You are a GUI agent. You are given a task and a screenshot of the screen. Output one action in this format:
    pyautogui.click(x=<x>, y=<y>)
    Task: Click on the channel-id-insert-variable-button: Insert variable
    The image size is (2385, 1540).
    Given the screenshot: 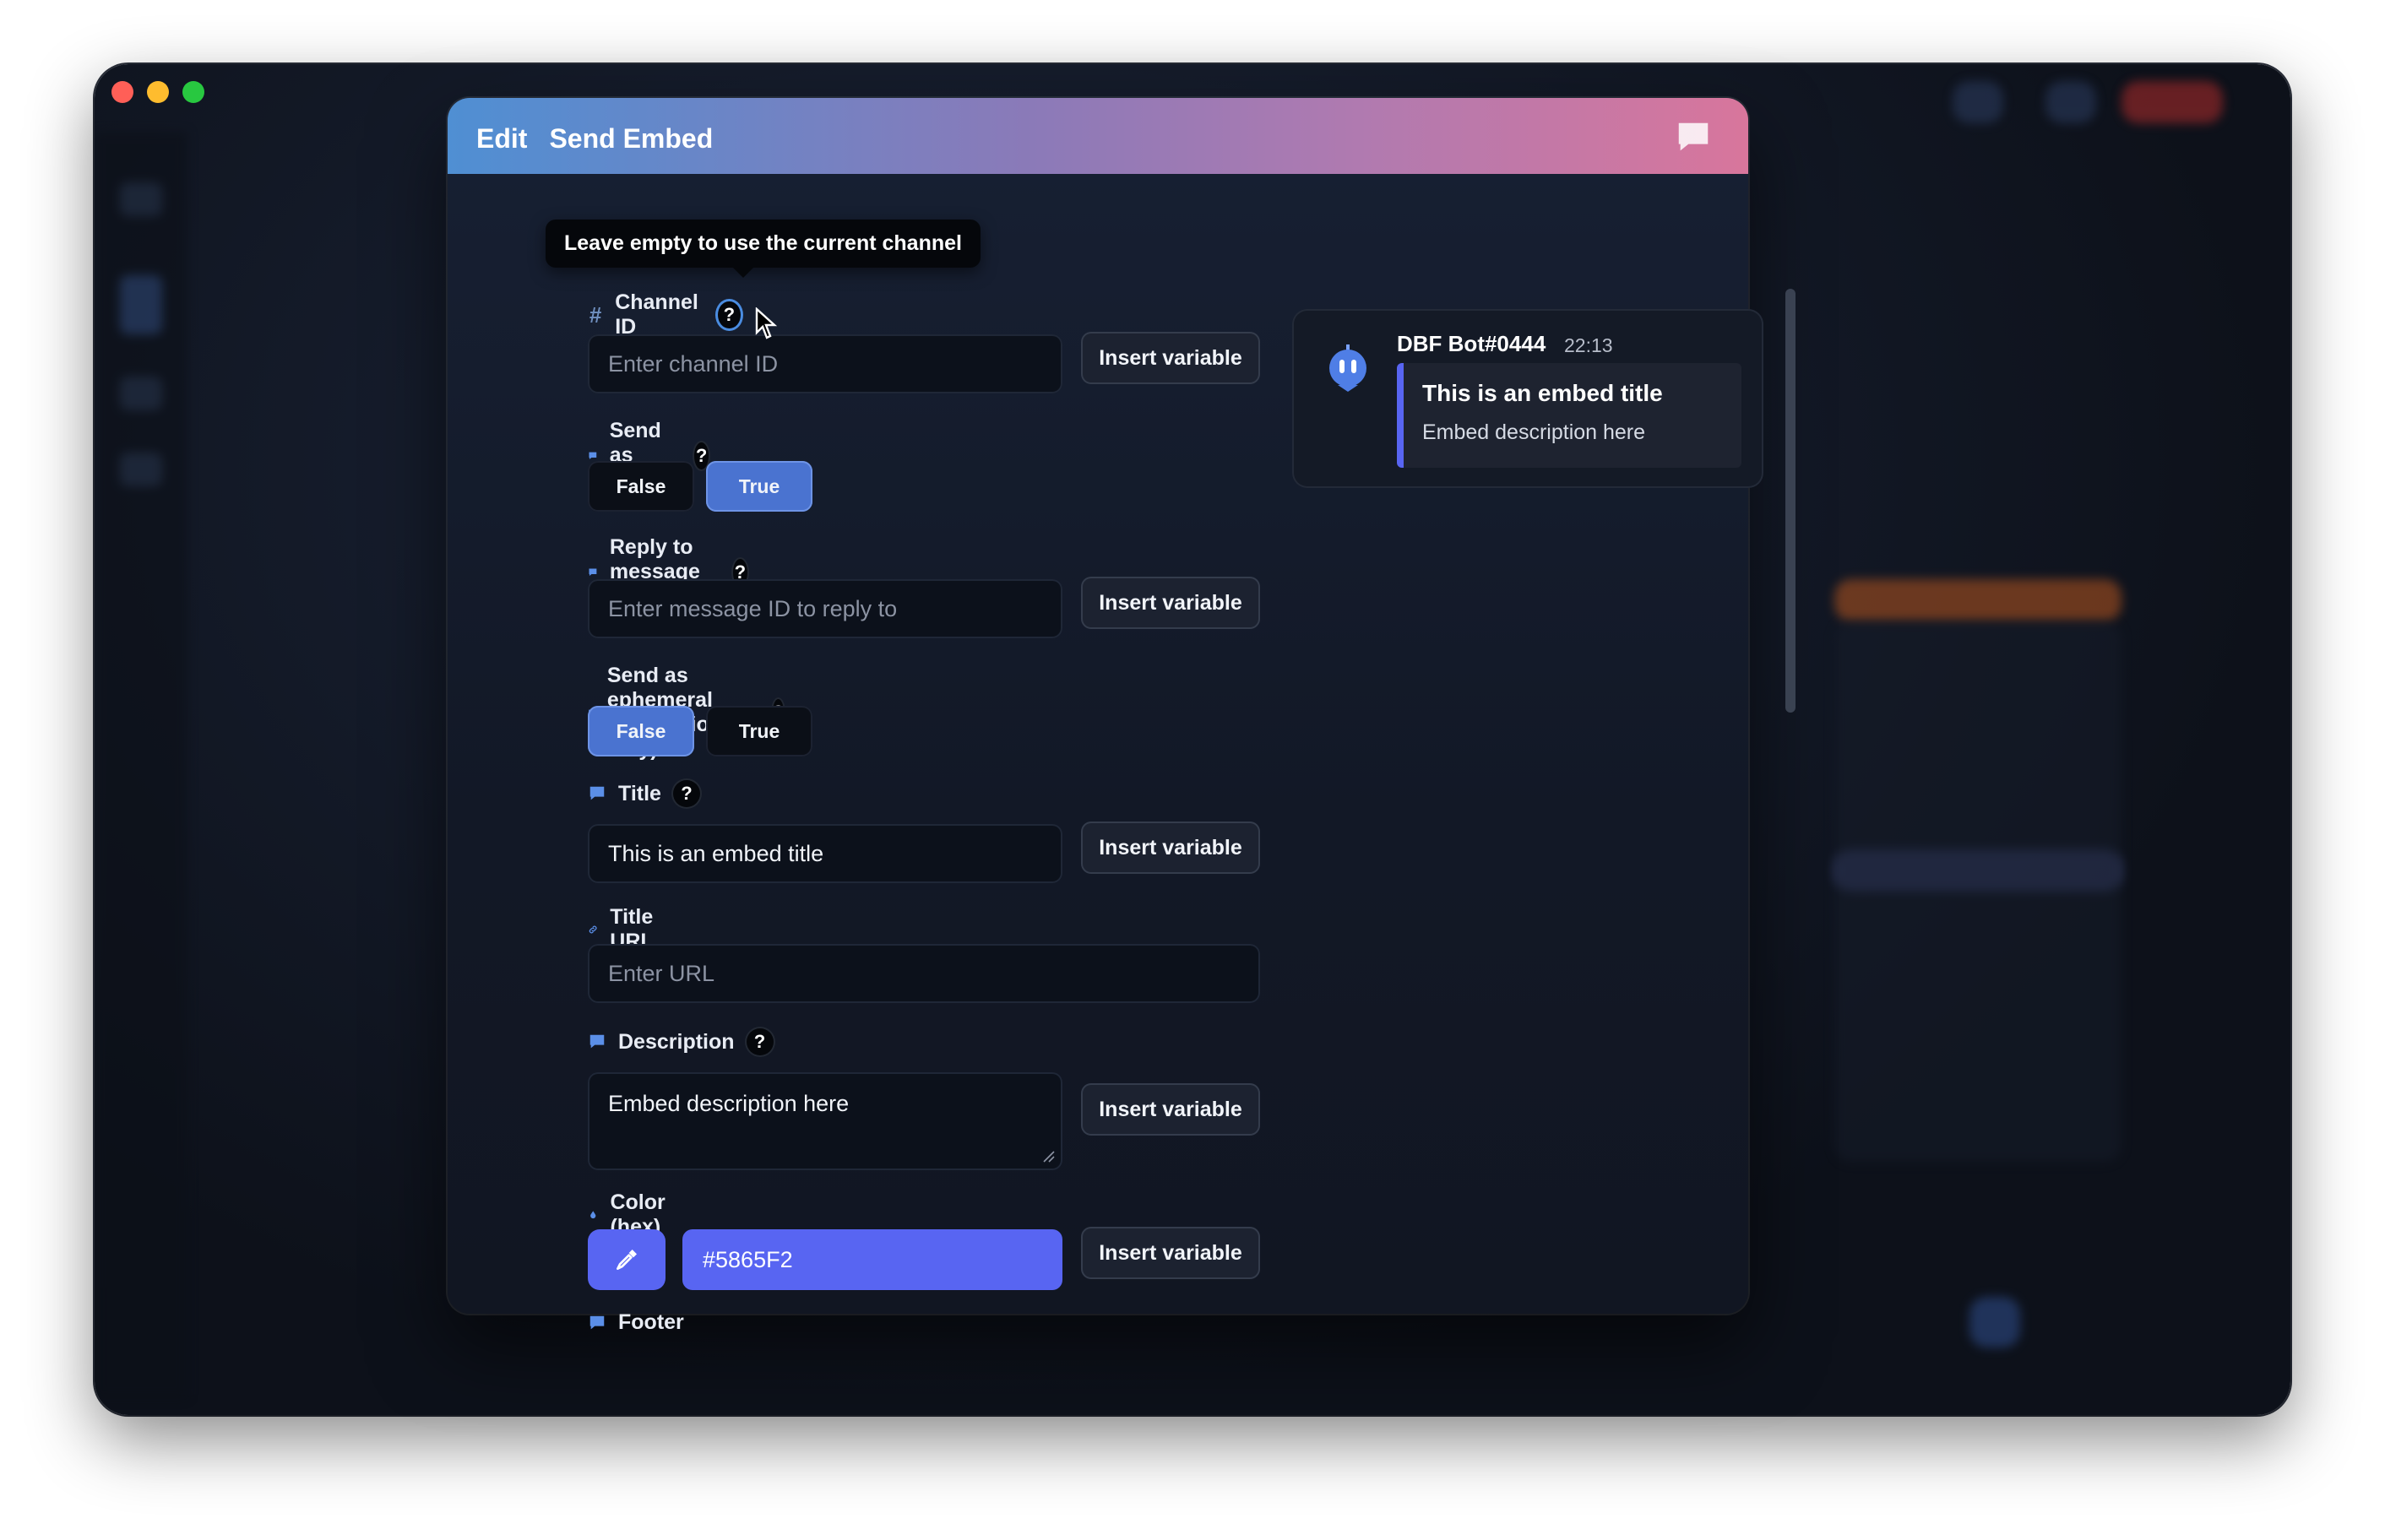 What is the action you would take?
    pyautogui.click(x=1170, y=358)
    